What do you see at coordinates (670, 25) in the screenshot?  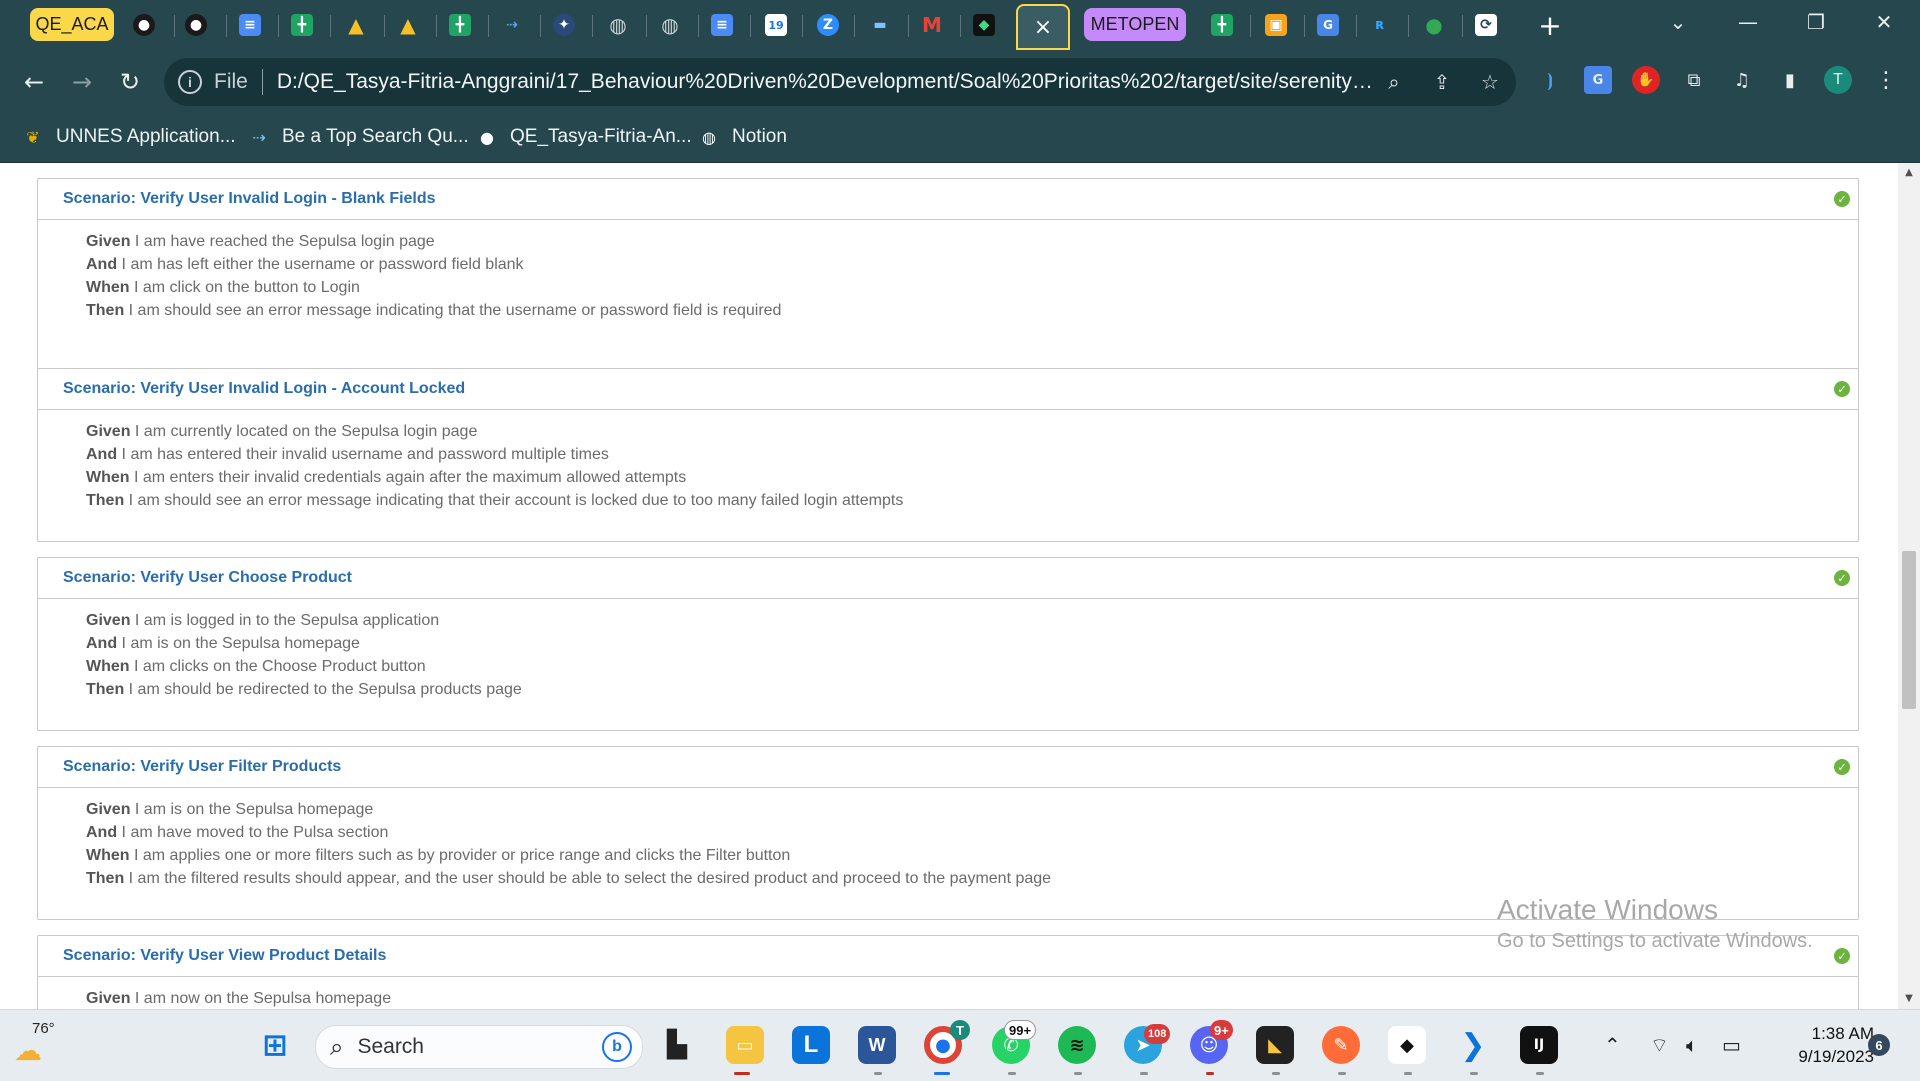 I see `tab-web-2: ◍` at bounding box center [670, 25].